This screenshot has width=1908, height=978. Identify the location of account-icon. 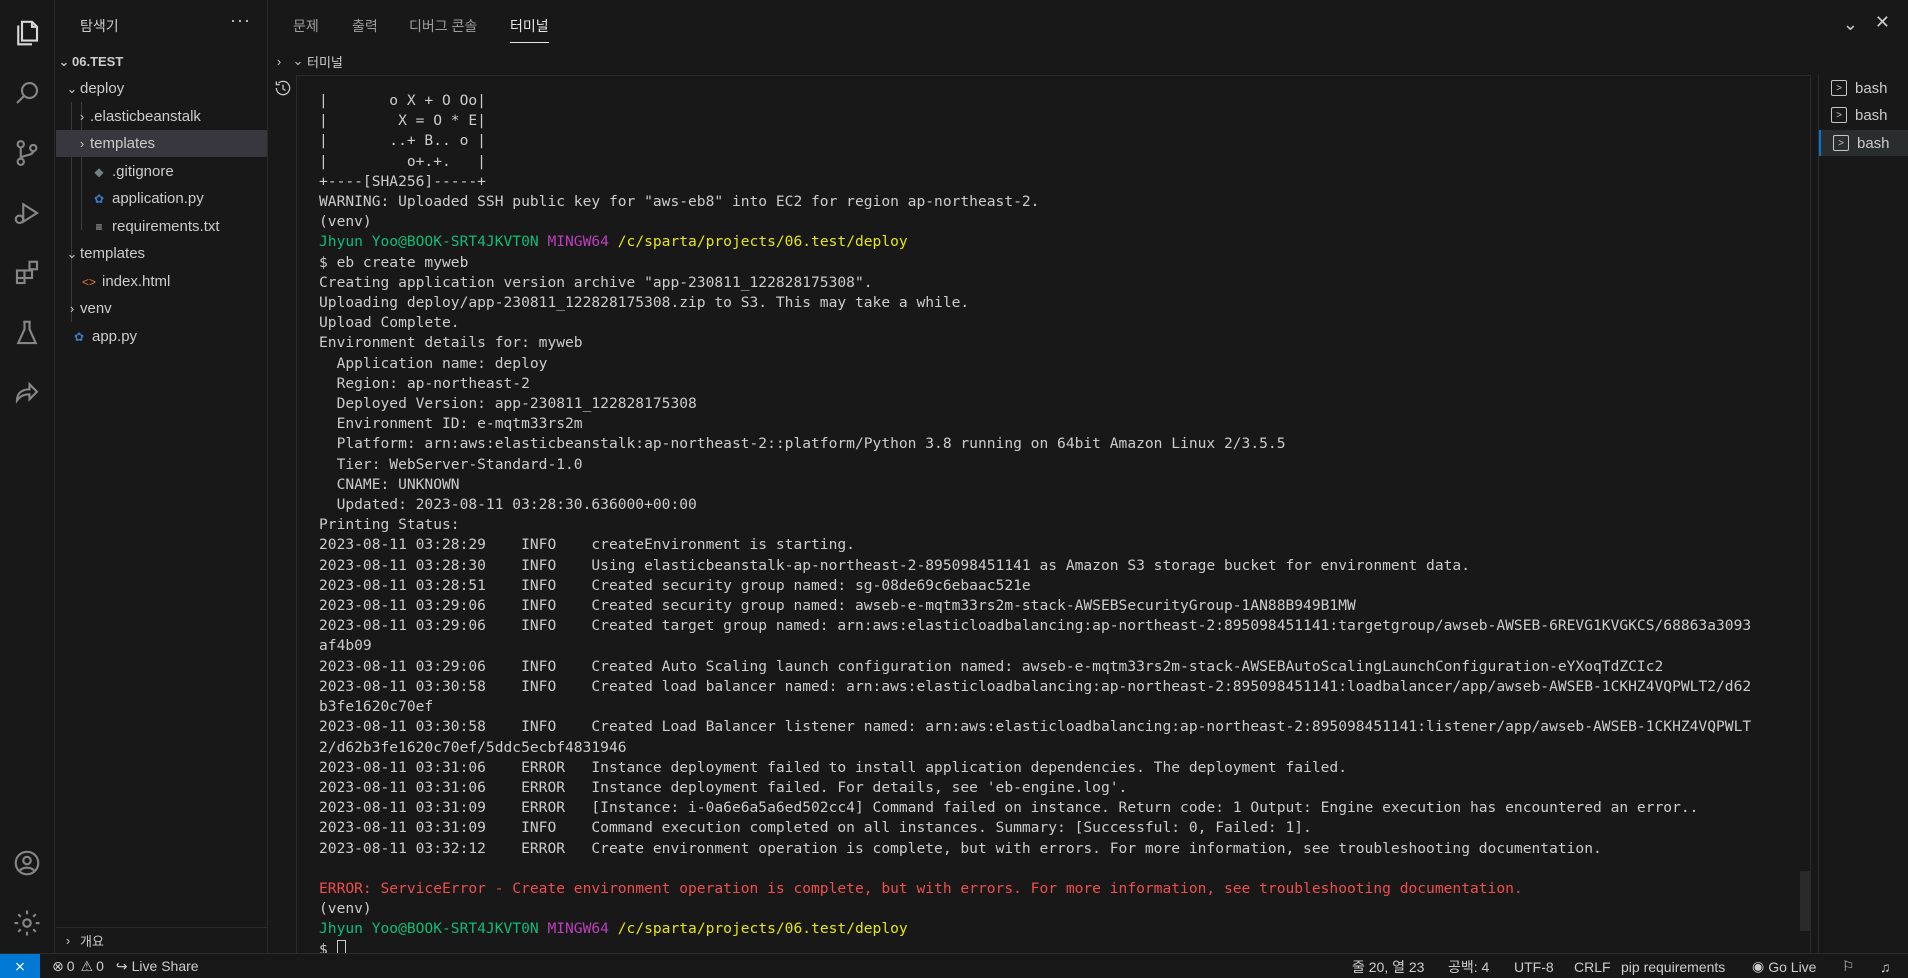
(27, 863).